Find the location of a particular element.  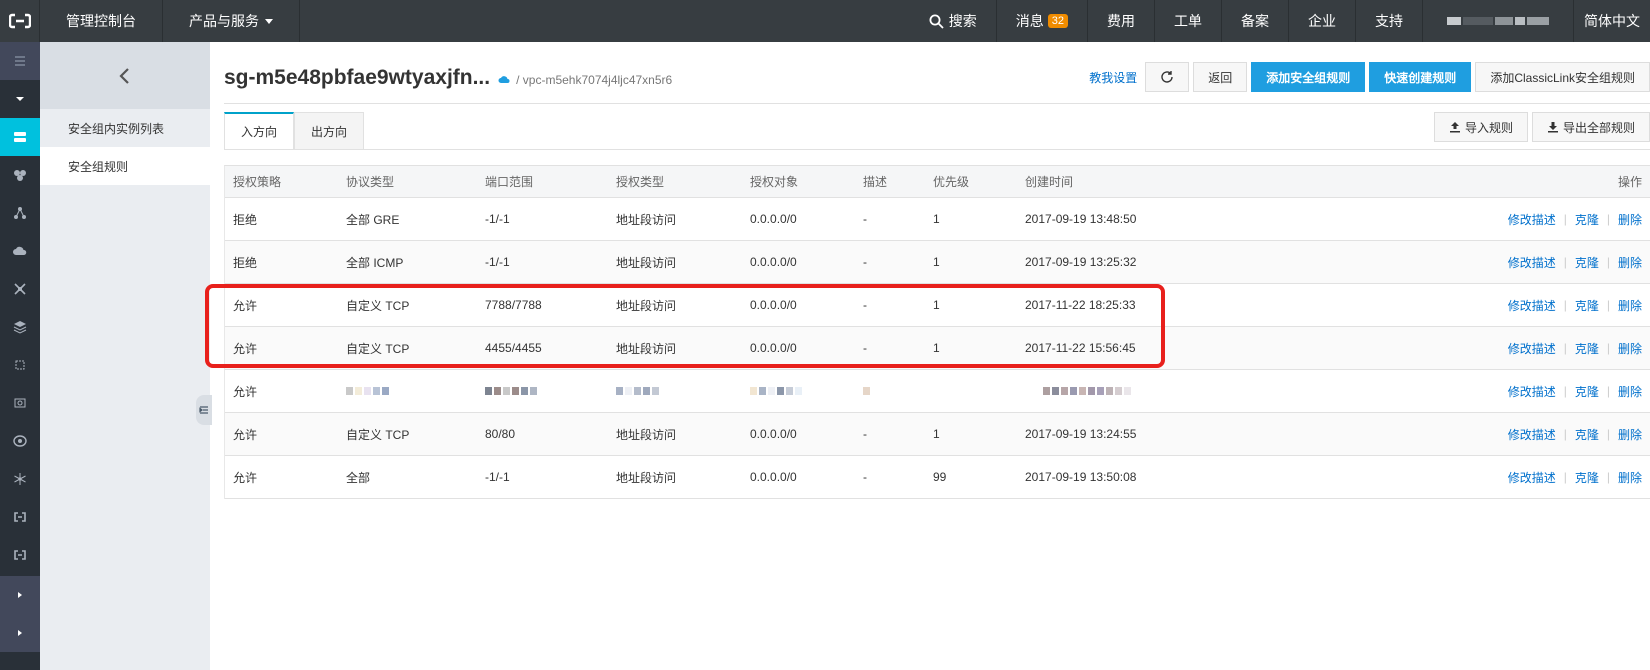

refresh-button is located at coordinates (1167, 77).